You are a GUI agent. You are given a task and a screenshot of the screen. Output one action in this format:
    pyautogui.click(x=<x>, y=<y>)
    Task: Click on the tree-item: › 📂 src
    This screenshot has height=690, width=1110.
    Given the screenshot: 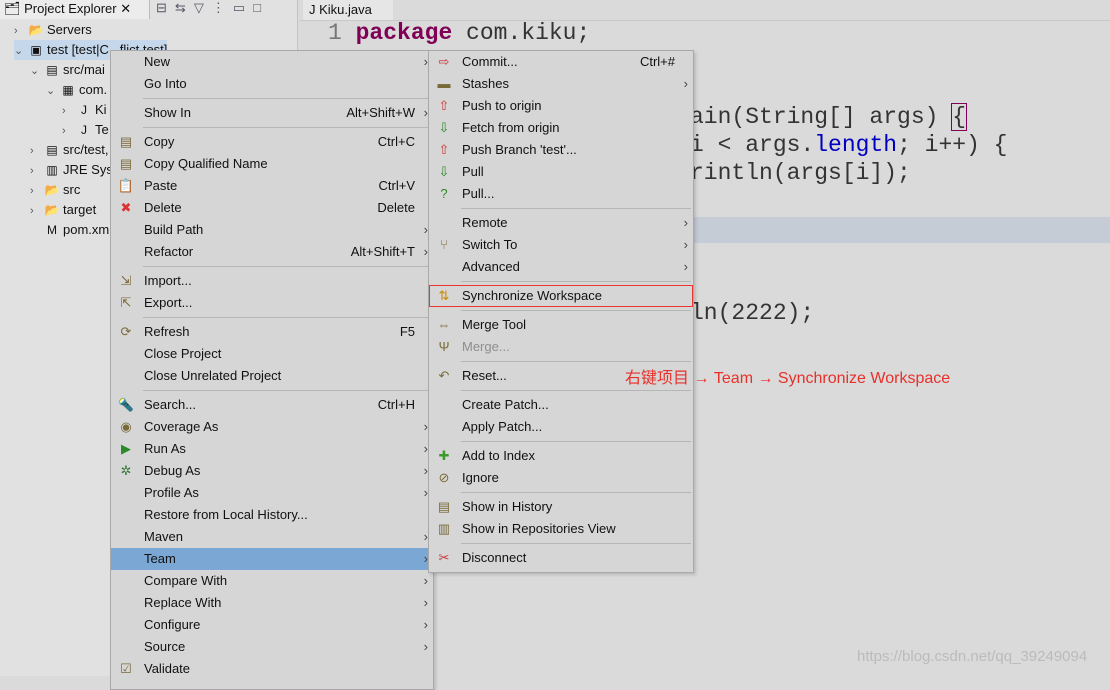 What is the action you would take?
    pyautogui.click(x=55, y=190)
    